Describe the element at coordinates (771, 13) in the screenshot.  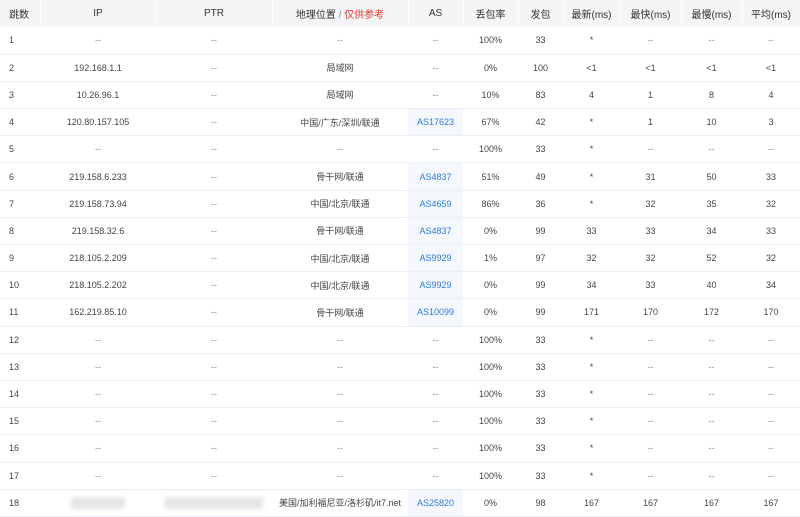
I see `column-header-avg: 平均(ms)` at that location.